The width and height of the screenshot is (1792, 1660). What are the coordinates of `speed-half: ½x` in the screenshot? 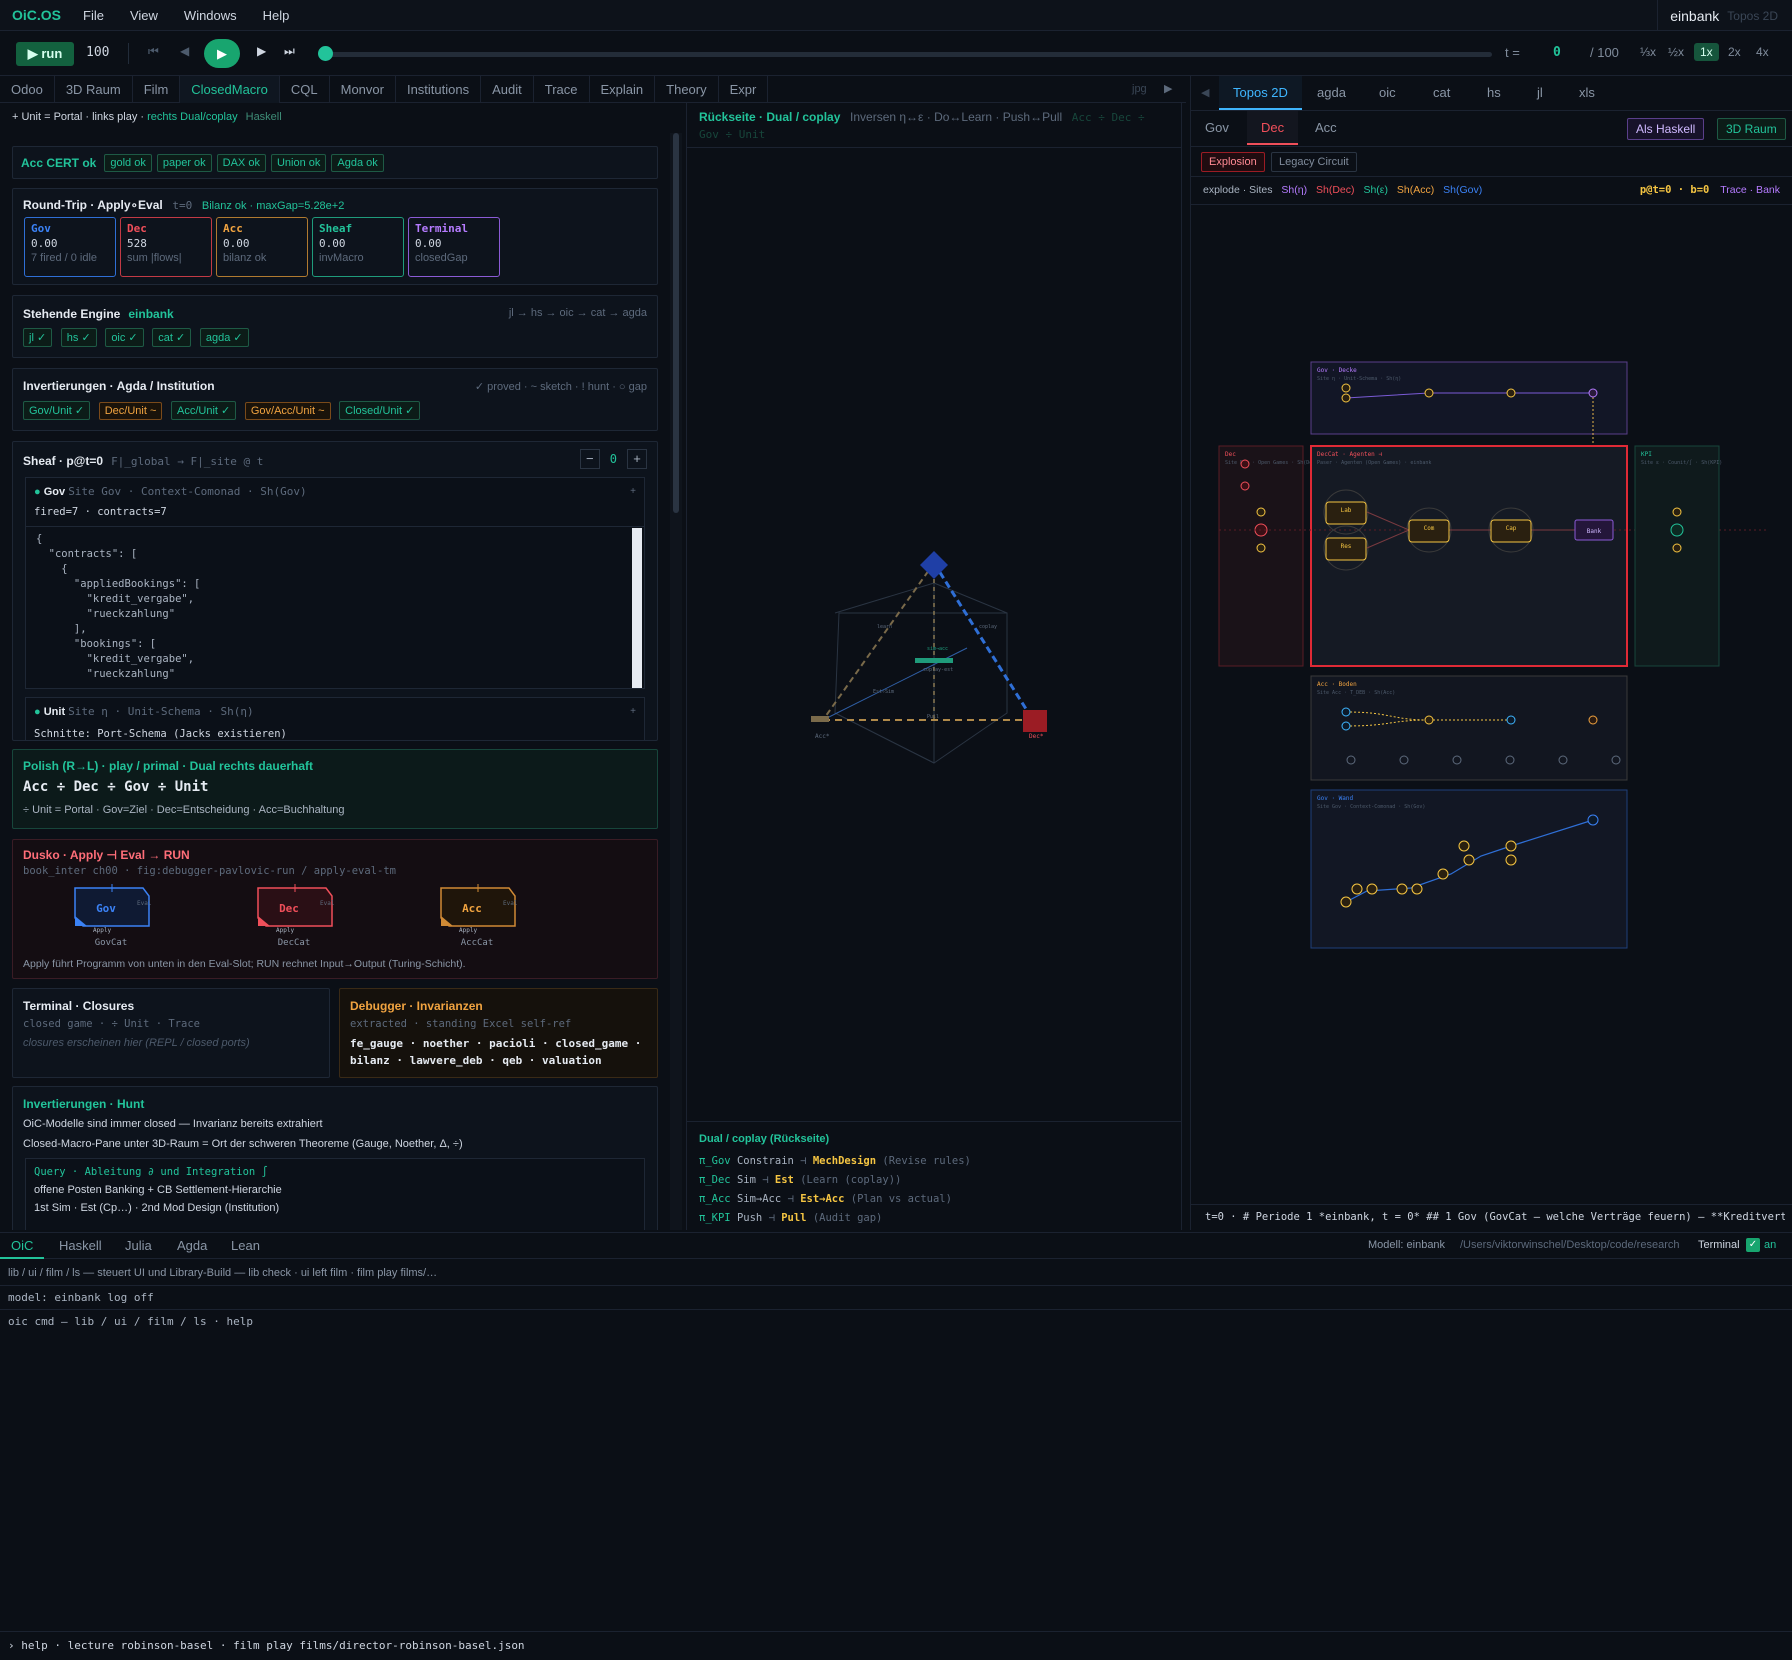 It's located at (1676, 52).